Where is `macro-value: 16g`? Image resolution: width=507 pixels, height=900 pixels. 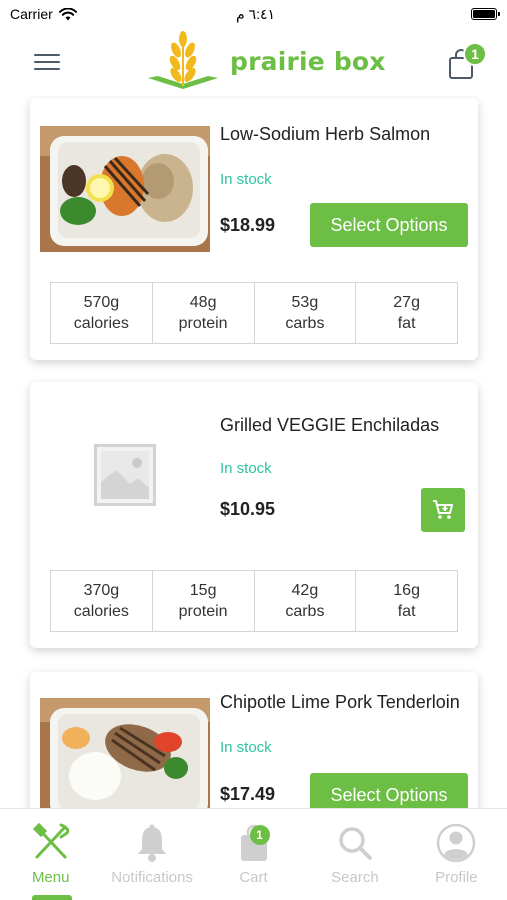 macro-value: 16g is located at coordinates (406, 590).